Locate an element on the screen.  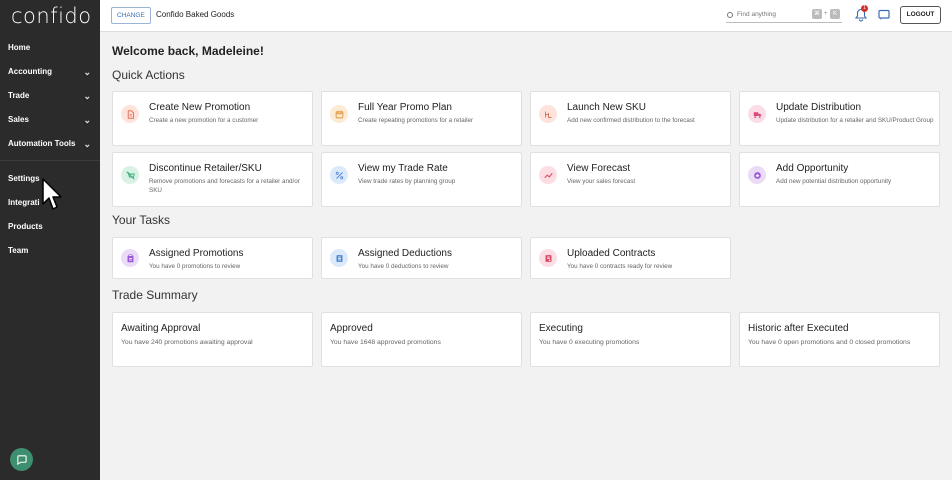
sidebar-item-home: Home is located at coordinates (50, 48).